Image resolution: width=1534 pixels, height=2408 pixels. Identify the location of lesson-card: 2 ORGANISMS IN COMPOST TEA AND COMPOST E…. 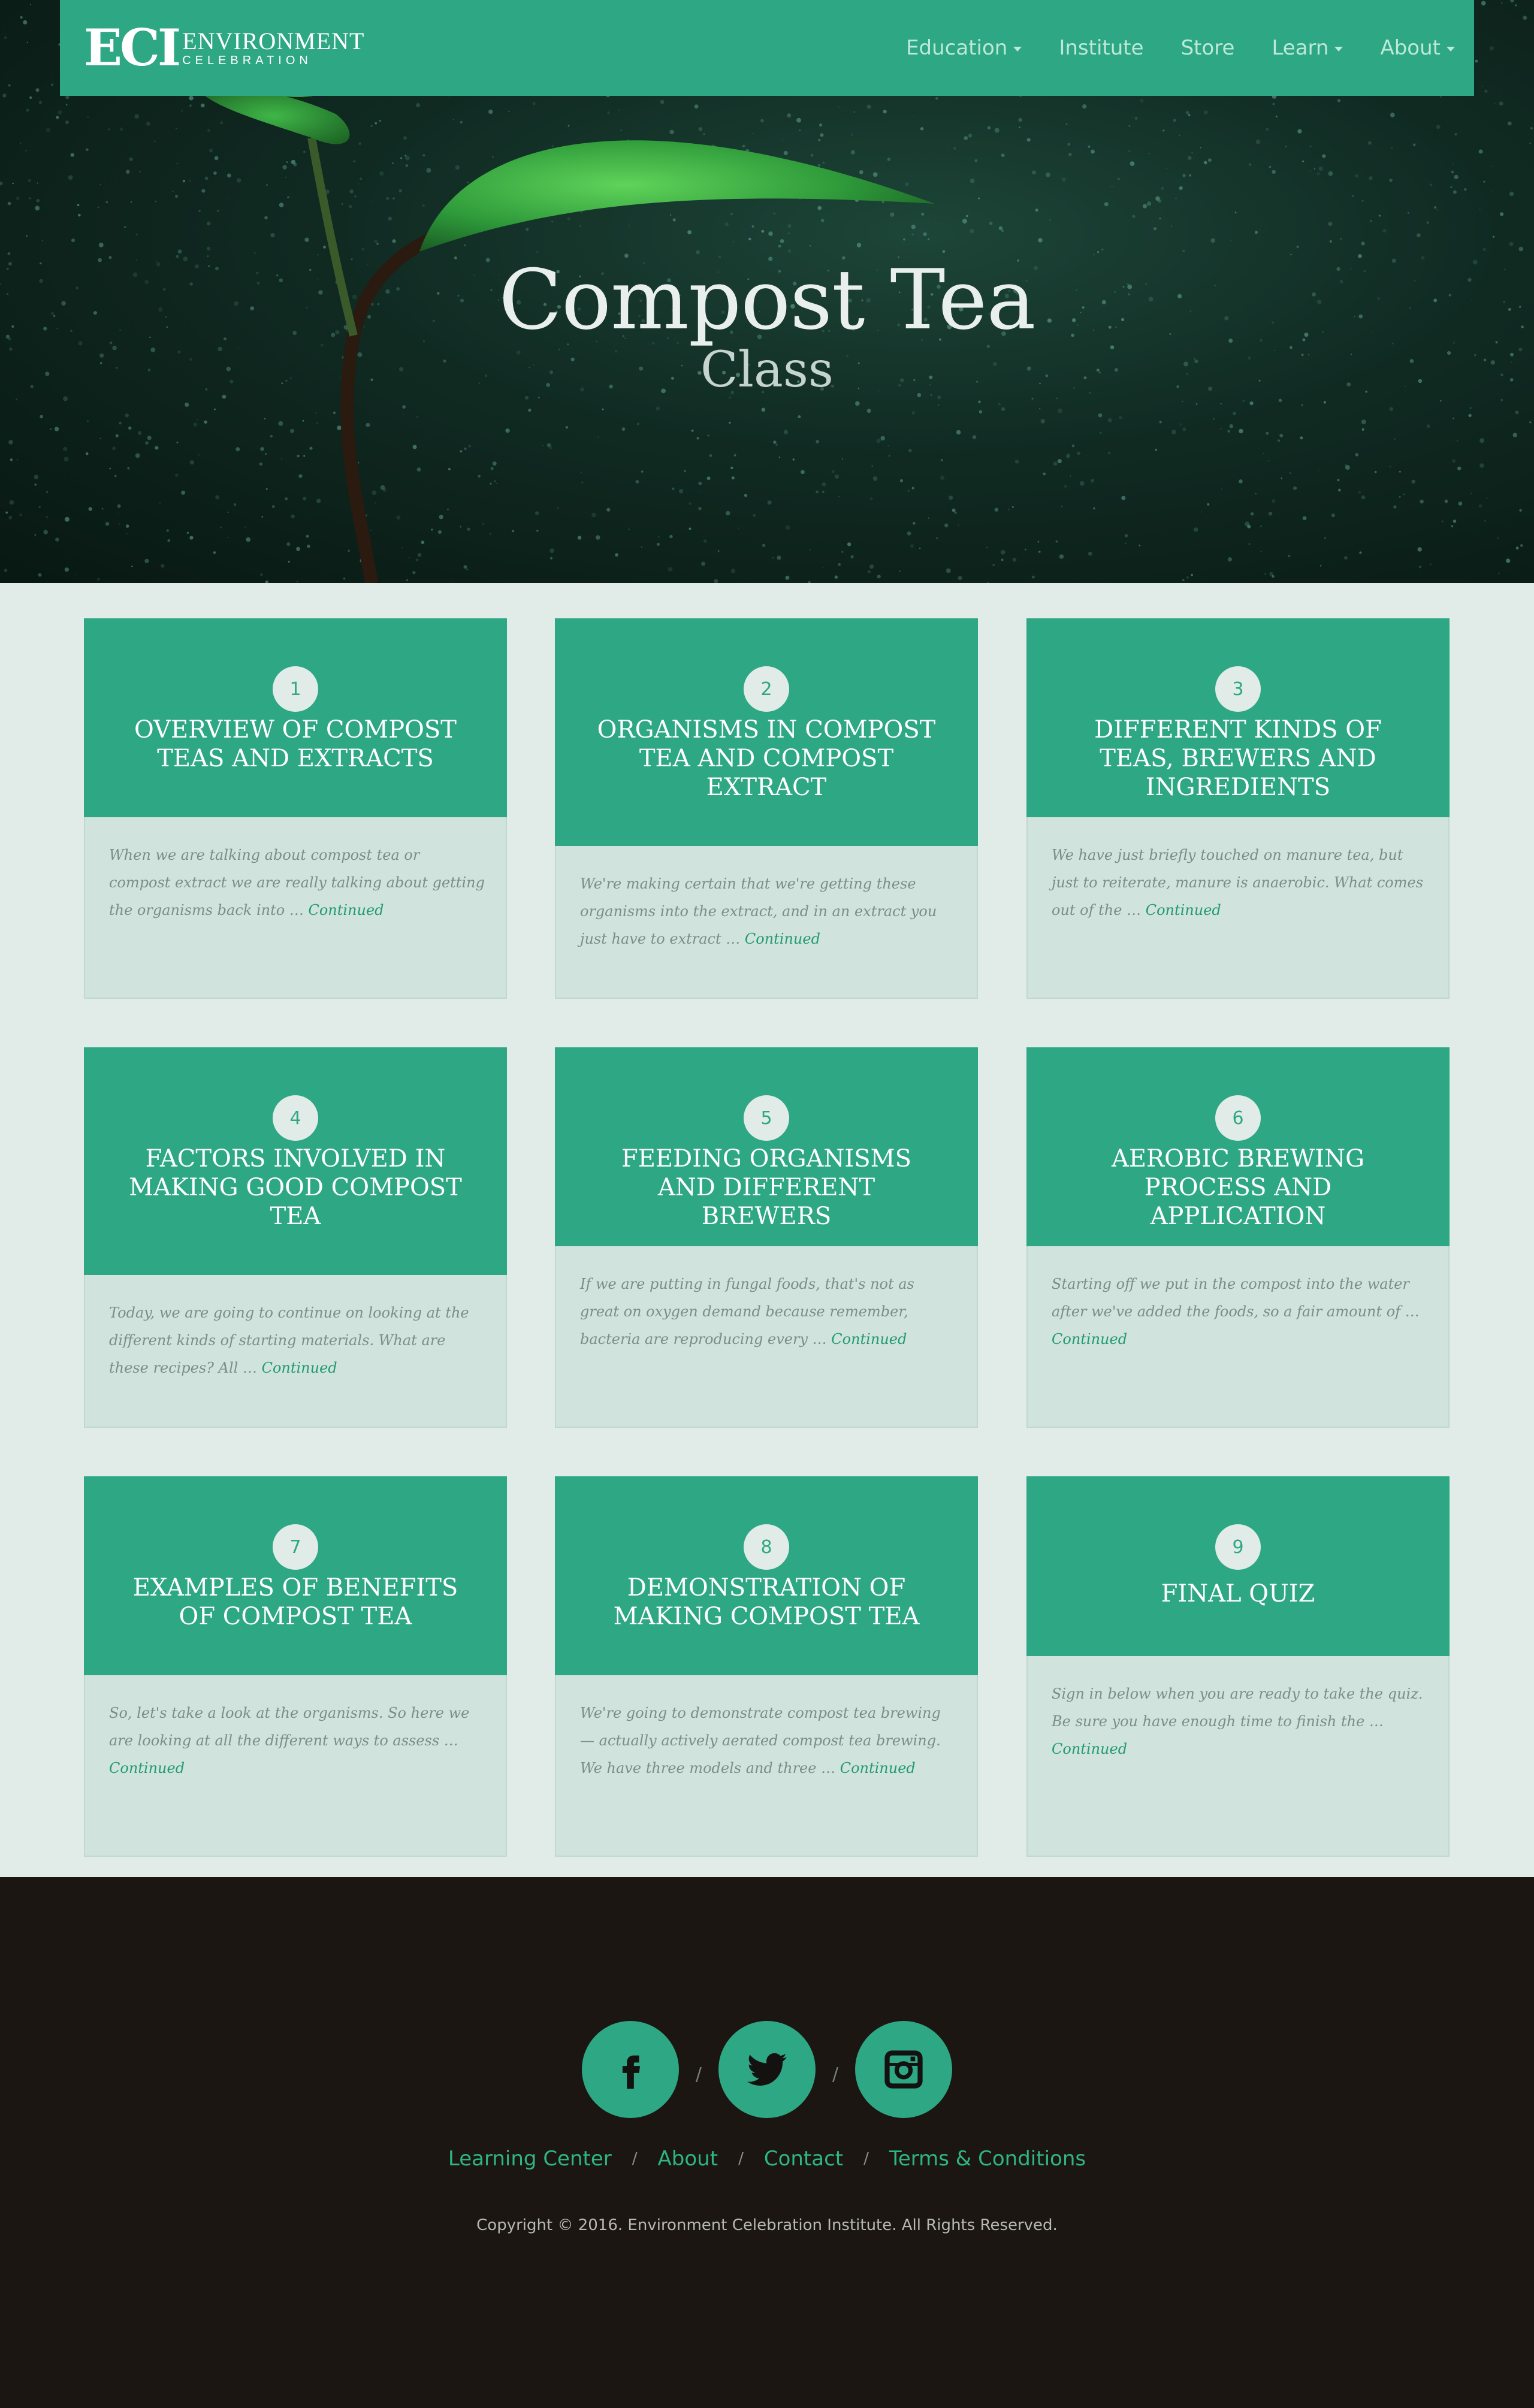
(766, 808).